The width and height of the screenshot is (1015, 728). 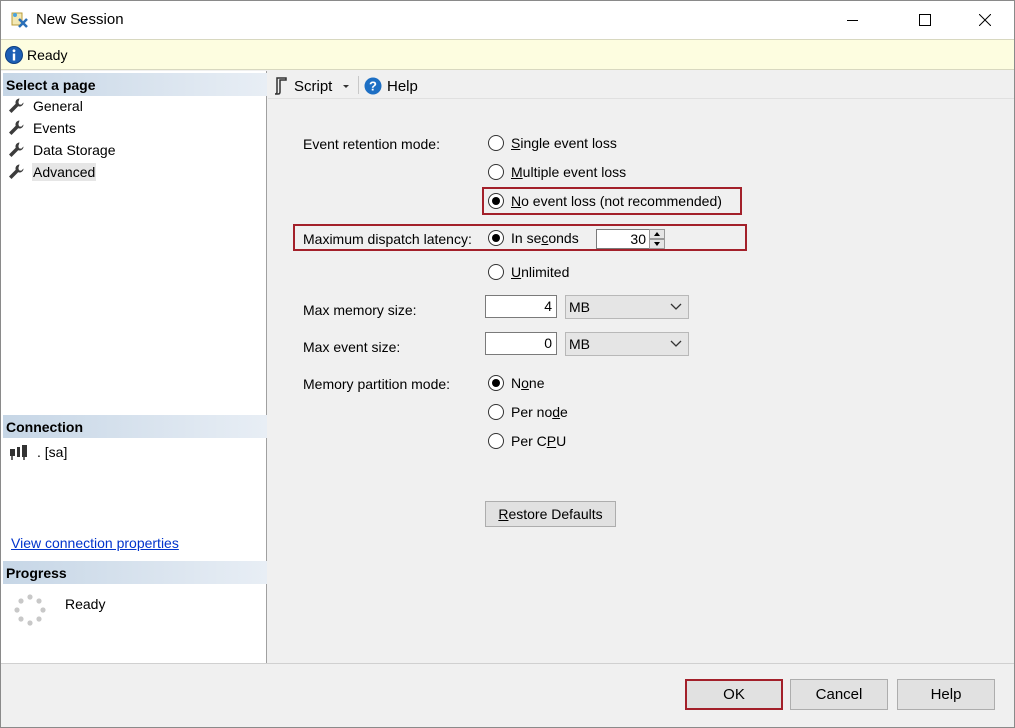 I want to click on dropdown-arrow-icon, so click(x=346, y=86).